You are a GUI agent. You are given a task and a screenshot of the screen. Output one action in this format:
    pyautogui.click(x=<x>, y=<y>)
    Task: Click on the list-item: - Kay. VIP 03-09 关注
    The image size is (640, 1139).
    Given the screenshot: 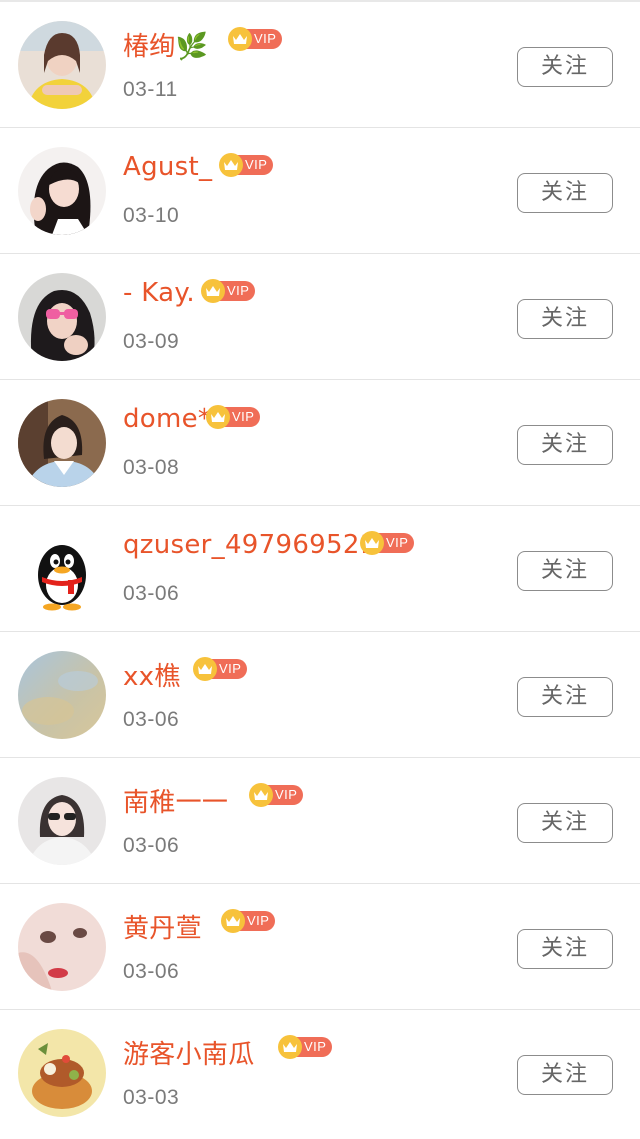 What is the action you would take?
    pyautogui.click(x=320, y=317)
    